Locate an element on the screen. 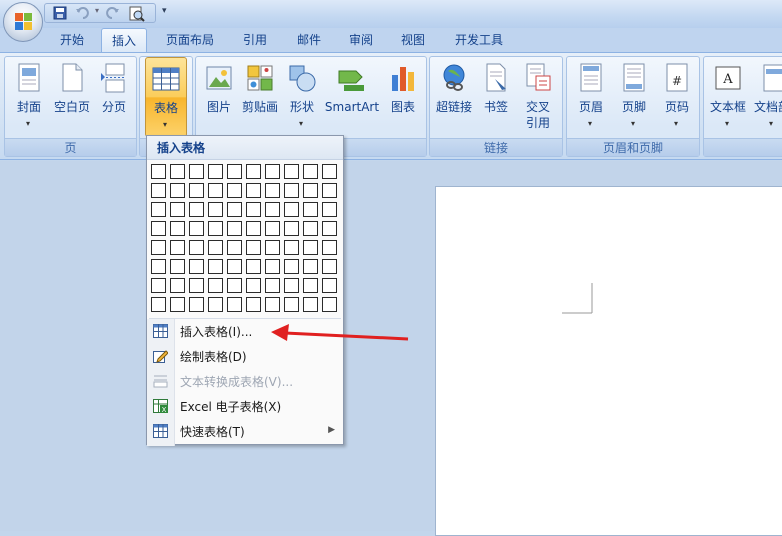 This screenshot has width=782, height=536. clip-art-button: 剪贴画 is located at coordinates (260, 97).